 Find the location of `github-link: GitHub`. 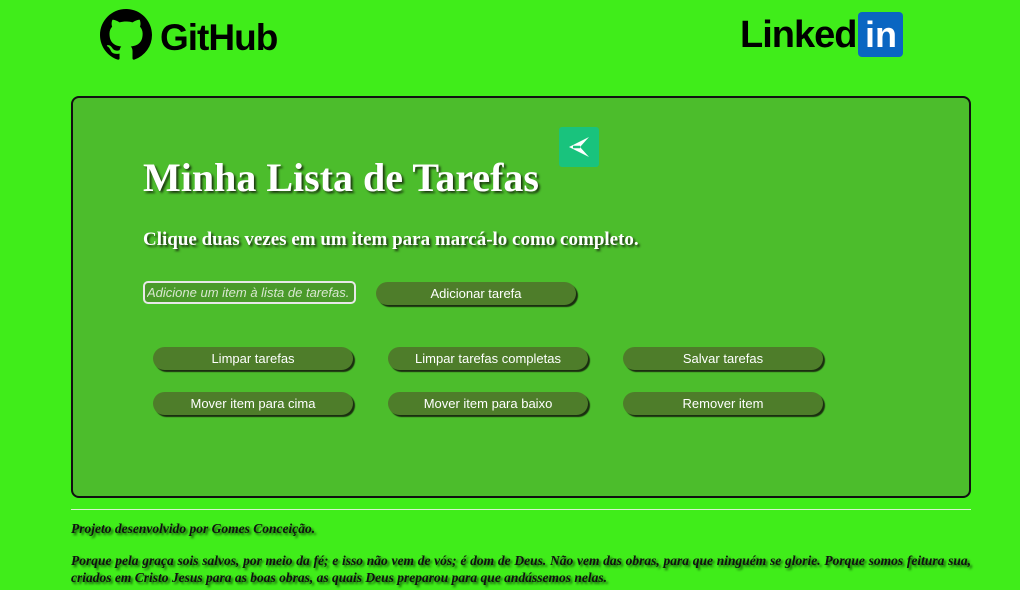

github-link: GitHub is located at coordinates (189, 37).